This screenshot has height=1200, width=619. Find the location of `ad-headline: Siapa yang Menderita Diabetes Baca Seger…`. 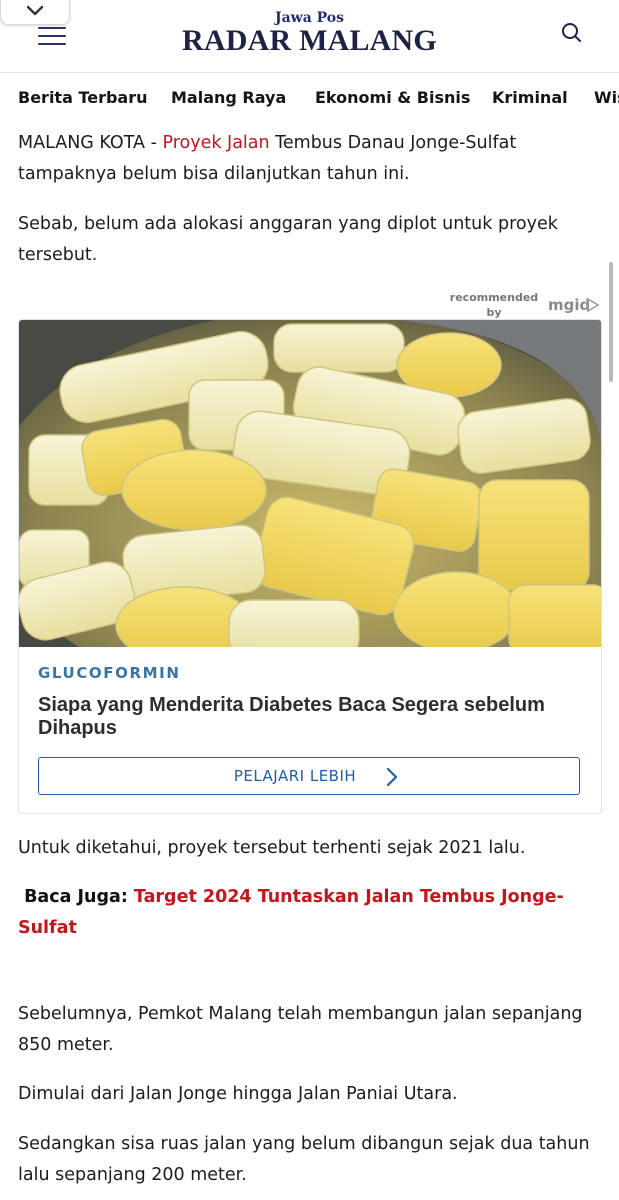

ad-headline: Siapa yang Menderita Diabetes Baca Seger… is located at coordinates (308, 717).